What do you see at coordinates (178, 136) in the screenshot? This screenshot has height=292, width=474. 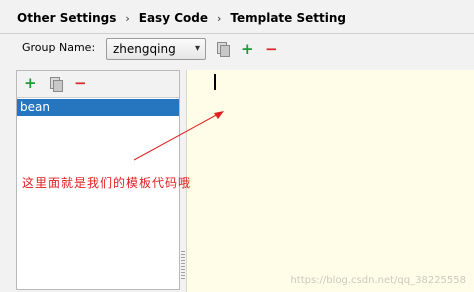 I see `annotation-arrow` at bounding box center [178, 136].